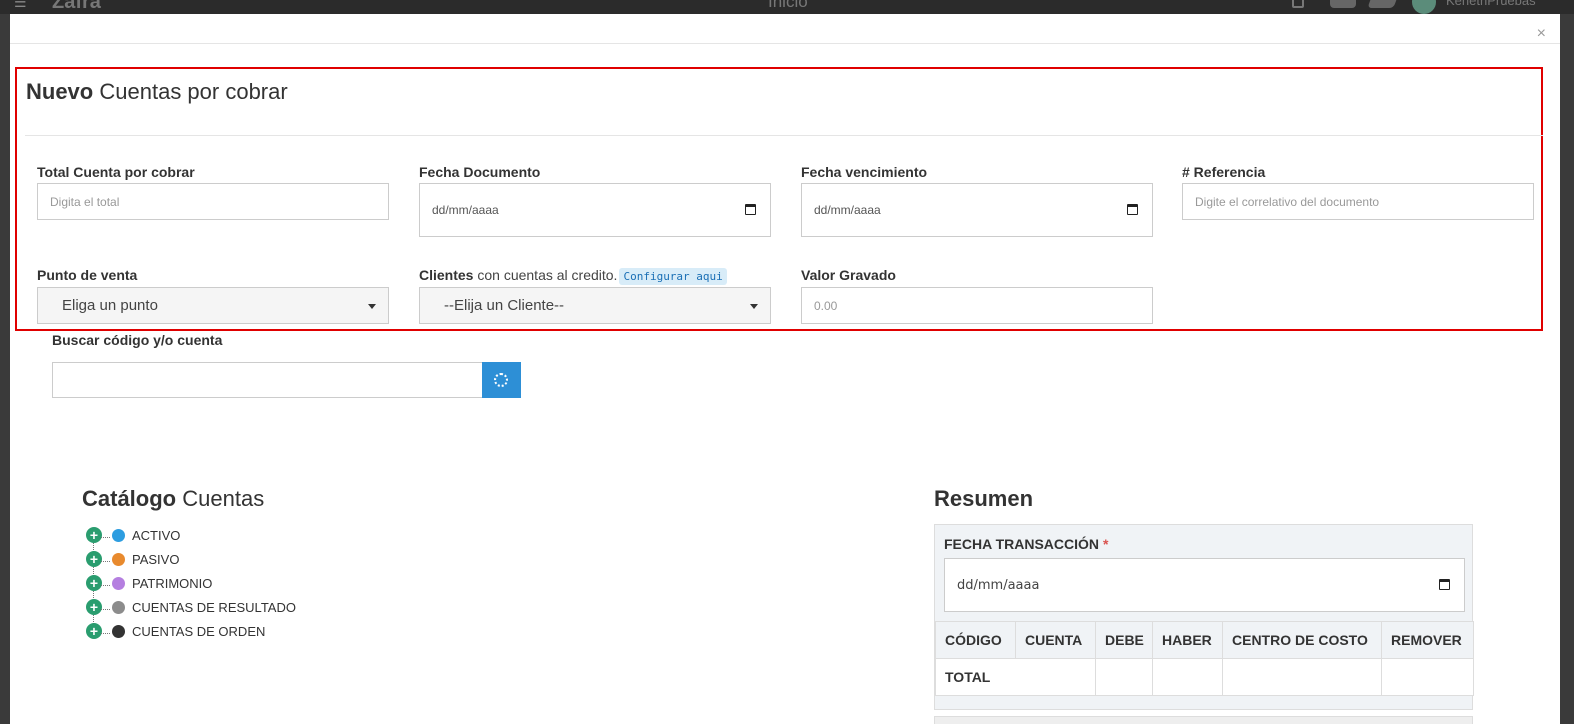 This screenshot has width=1574, height=724. What do you see at coordinates (1287, 201) in the screenshot?
I see `referencia-placeholder: Digite el correlativo del documento` at bounding box center [1287, 201].